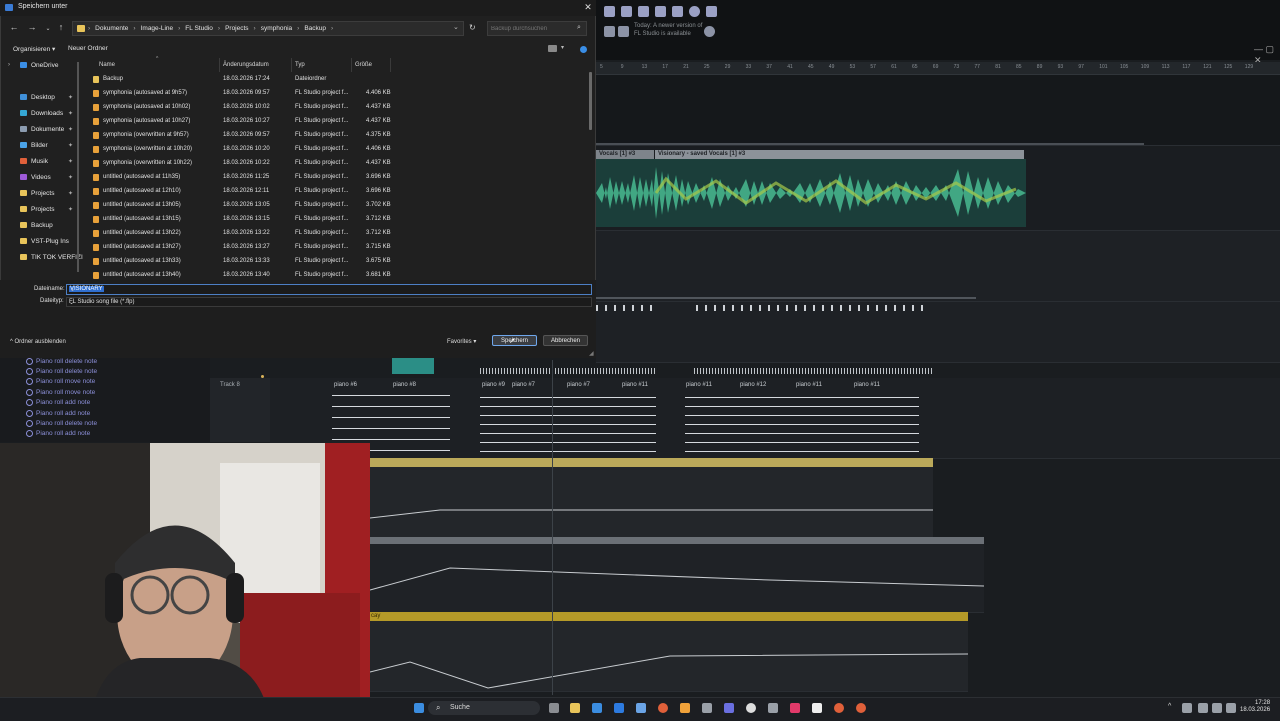 The image size is (1280, 721). I want to click on tree-item-backup: Backup, so click(36, 225).